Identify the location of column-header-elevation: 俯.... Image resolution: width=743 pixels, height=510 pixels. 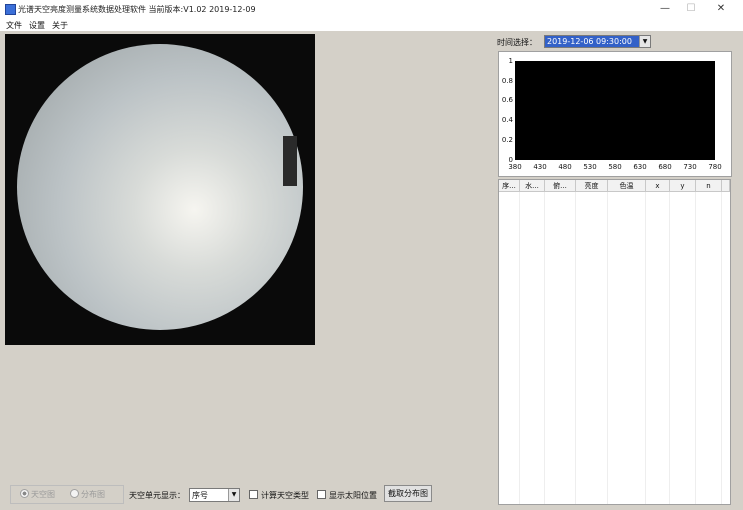
(560, 186).